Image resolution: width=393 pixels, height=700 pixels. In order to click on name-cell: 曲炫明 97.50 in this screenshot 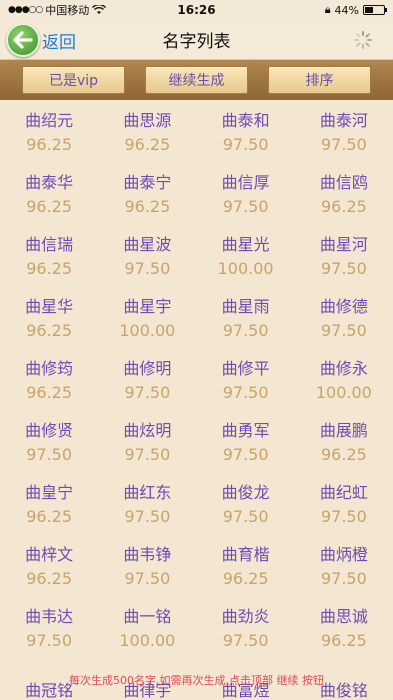, I will do `click(147, 443)`.